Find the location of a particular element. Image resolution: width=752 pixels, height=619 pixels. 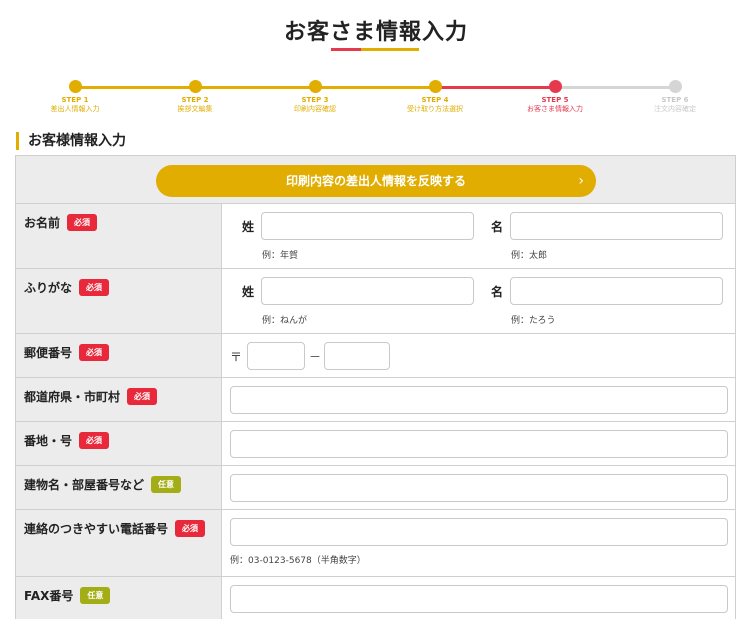

building-label: 建物名・部屋番号など is located at coordinates (84, 485).